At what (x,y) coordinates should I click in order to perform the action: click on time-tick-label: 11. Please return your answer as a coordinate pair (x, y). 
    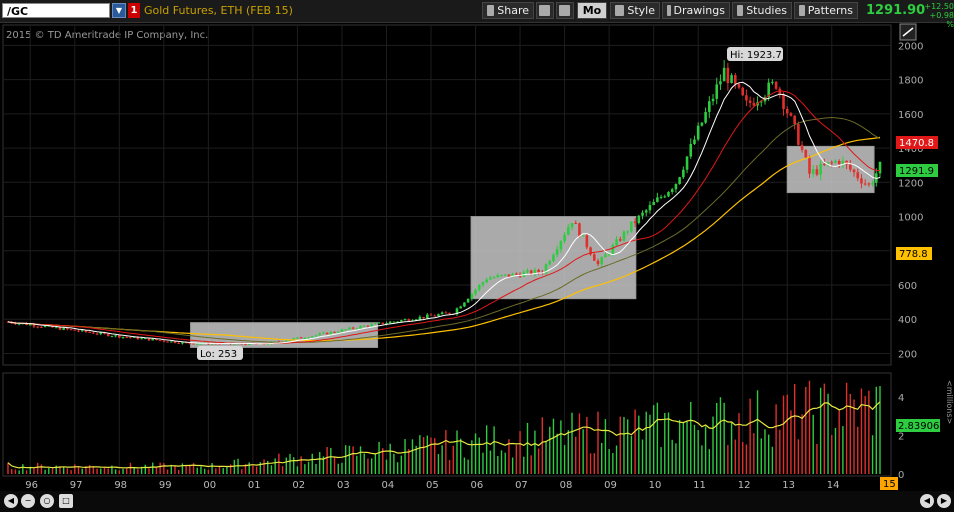
    Looking at the image, I should click on (699, 485).